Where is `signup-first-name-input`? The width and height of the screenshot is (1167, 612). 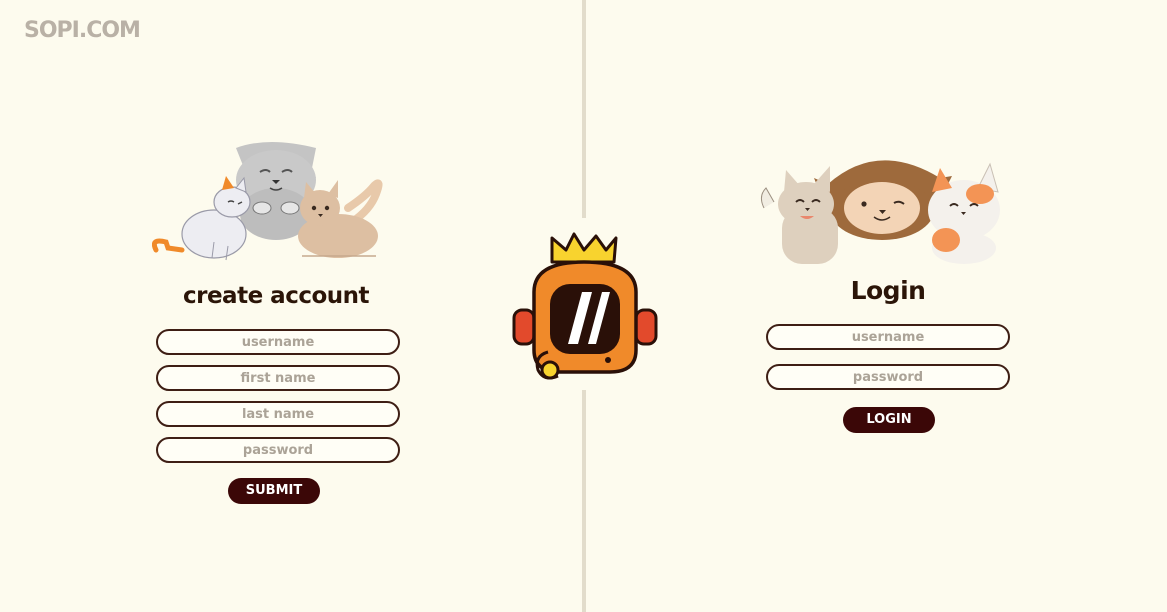
signup-first-name-input is located at coordinates (278, 378).